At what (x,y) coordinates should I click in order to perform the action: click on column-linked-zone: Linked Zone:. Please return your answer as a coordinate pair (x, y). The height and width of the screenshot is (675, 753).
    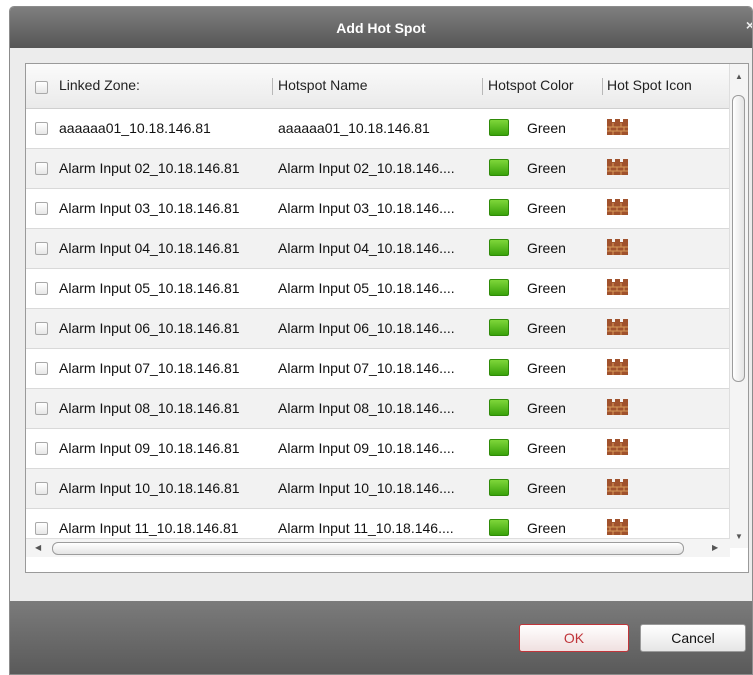
    Looking at the image, I should click on (99, 85).